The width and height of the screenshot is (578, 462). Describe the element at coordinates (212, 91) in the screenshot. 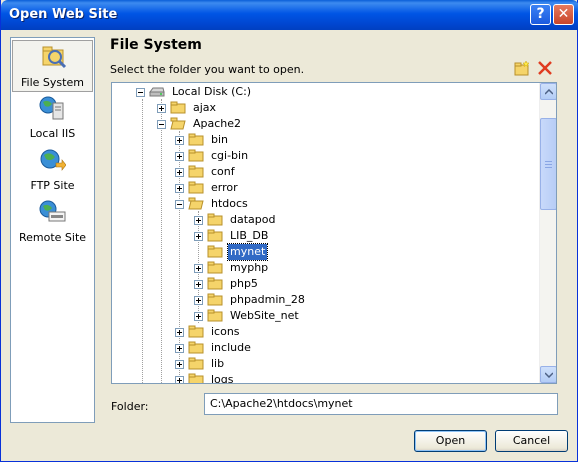

I see `tree-item-label: Local Disk (C:)` at that location.